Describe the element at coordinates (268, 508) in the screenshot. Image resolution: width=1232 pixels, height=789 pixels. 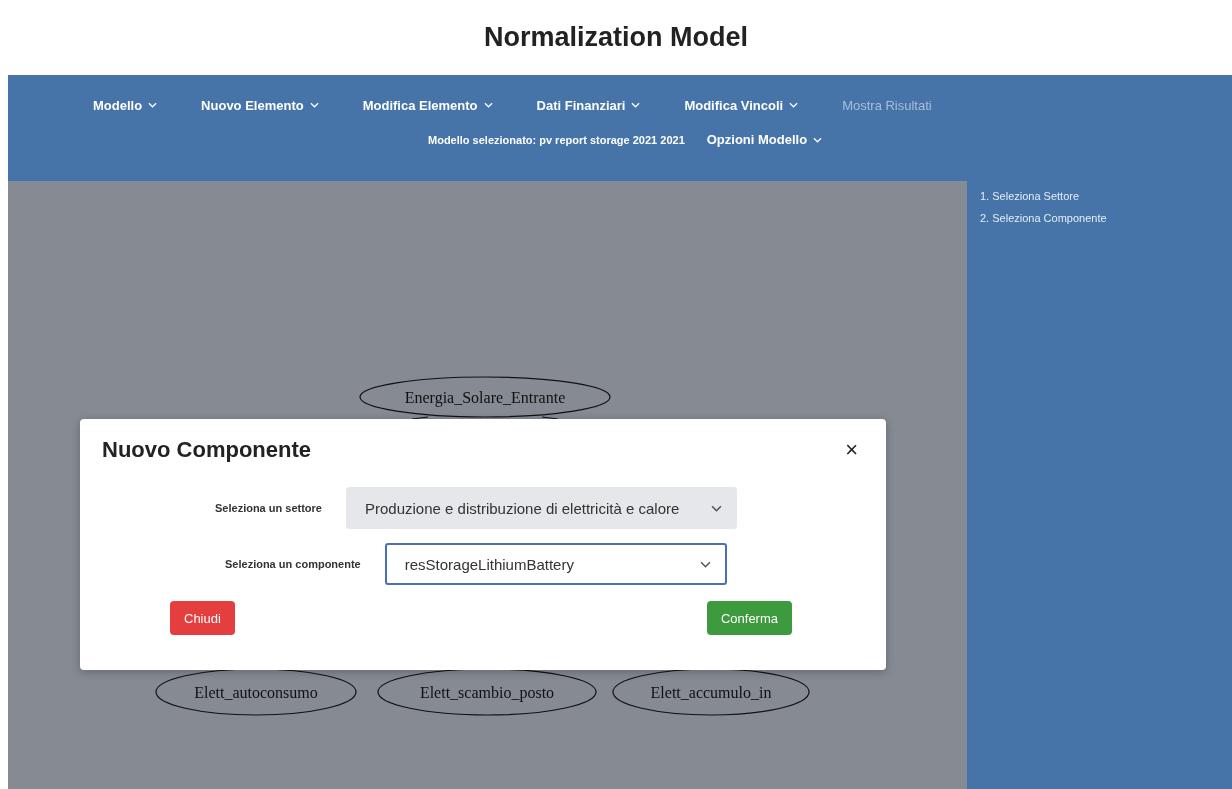
I see `field-label: Seleziona un settore` at that location.